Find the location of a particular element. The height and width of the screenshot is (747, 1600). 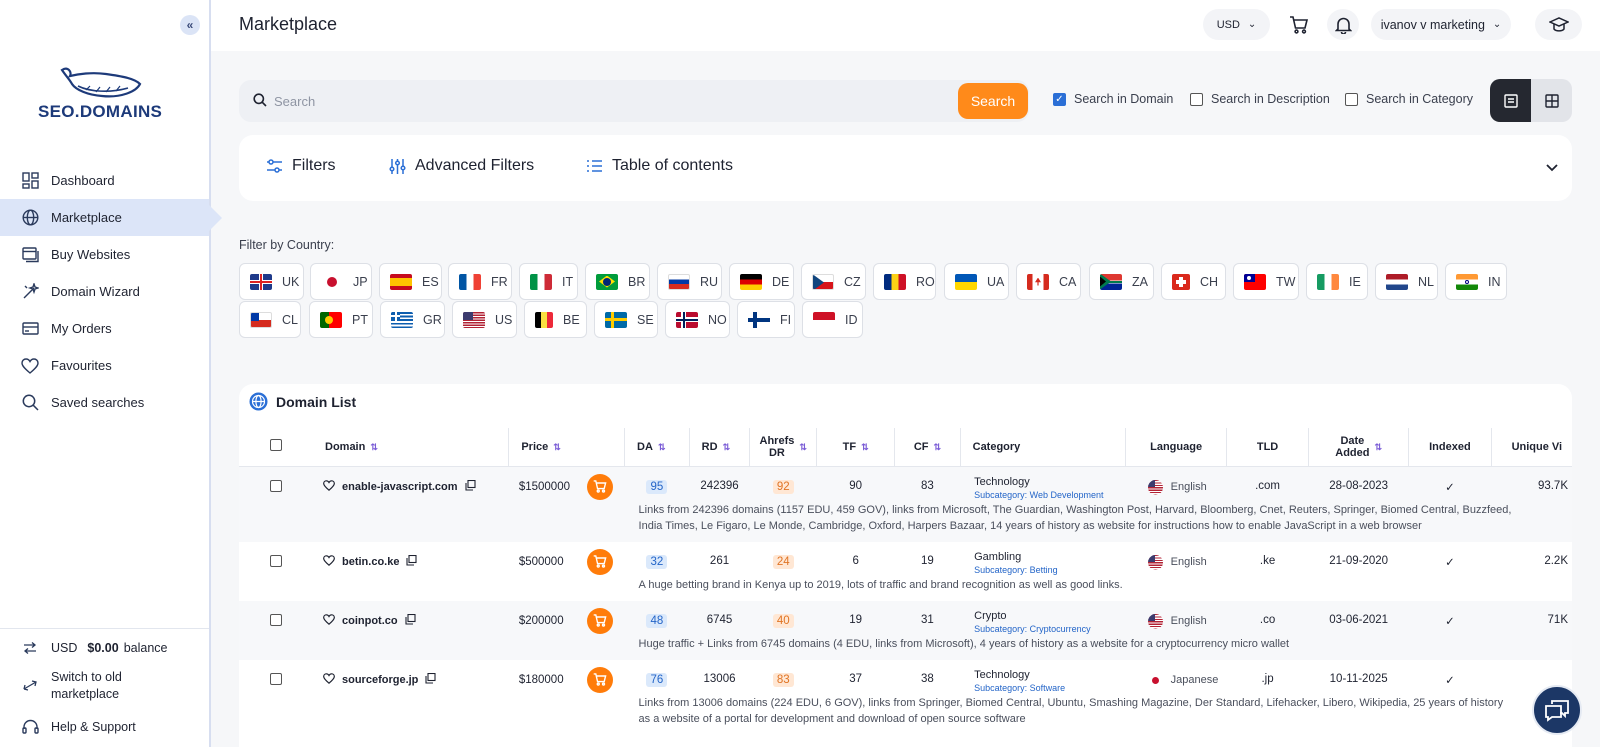

notifications-button is located at coordinates (1343, 24).